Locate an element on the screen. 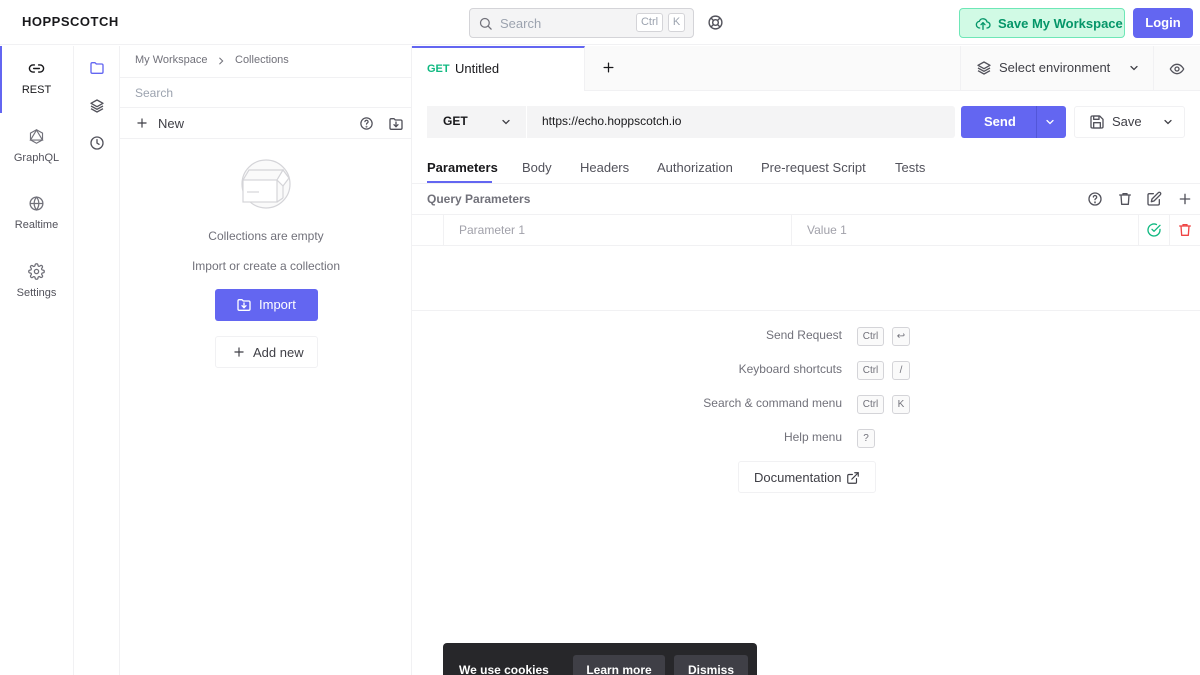 The height and width of the screenshot is (675, 1200). param-value-placeholder: Value 1 is located at coordinates (827, 230).